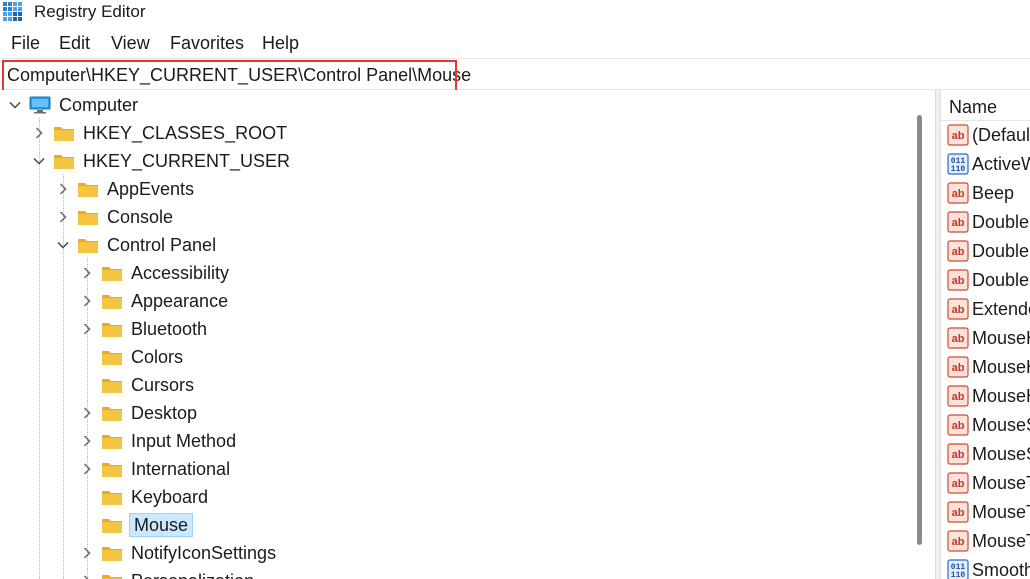  What do you see at coordinates (1001, 425) in the screenshot?
I see `value-name: MouseSensitivity` at bounding box center [1001, 425].